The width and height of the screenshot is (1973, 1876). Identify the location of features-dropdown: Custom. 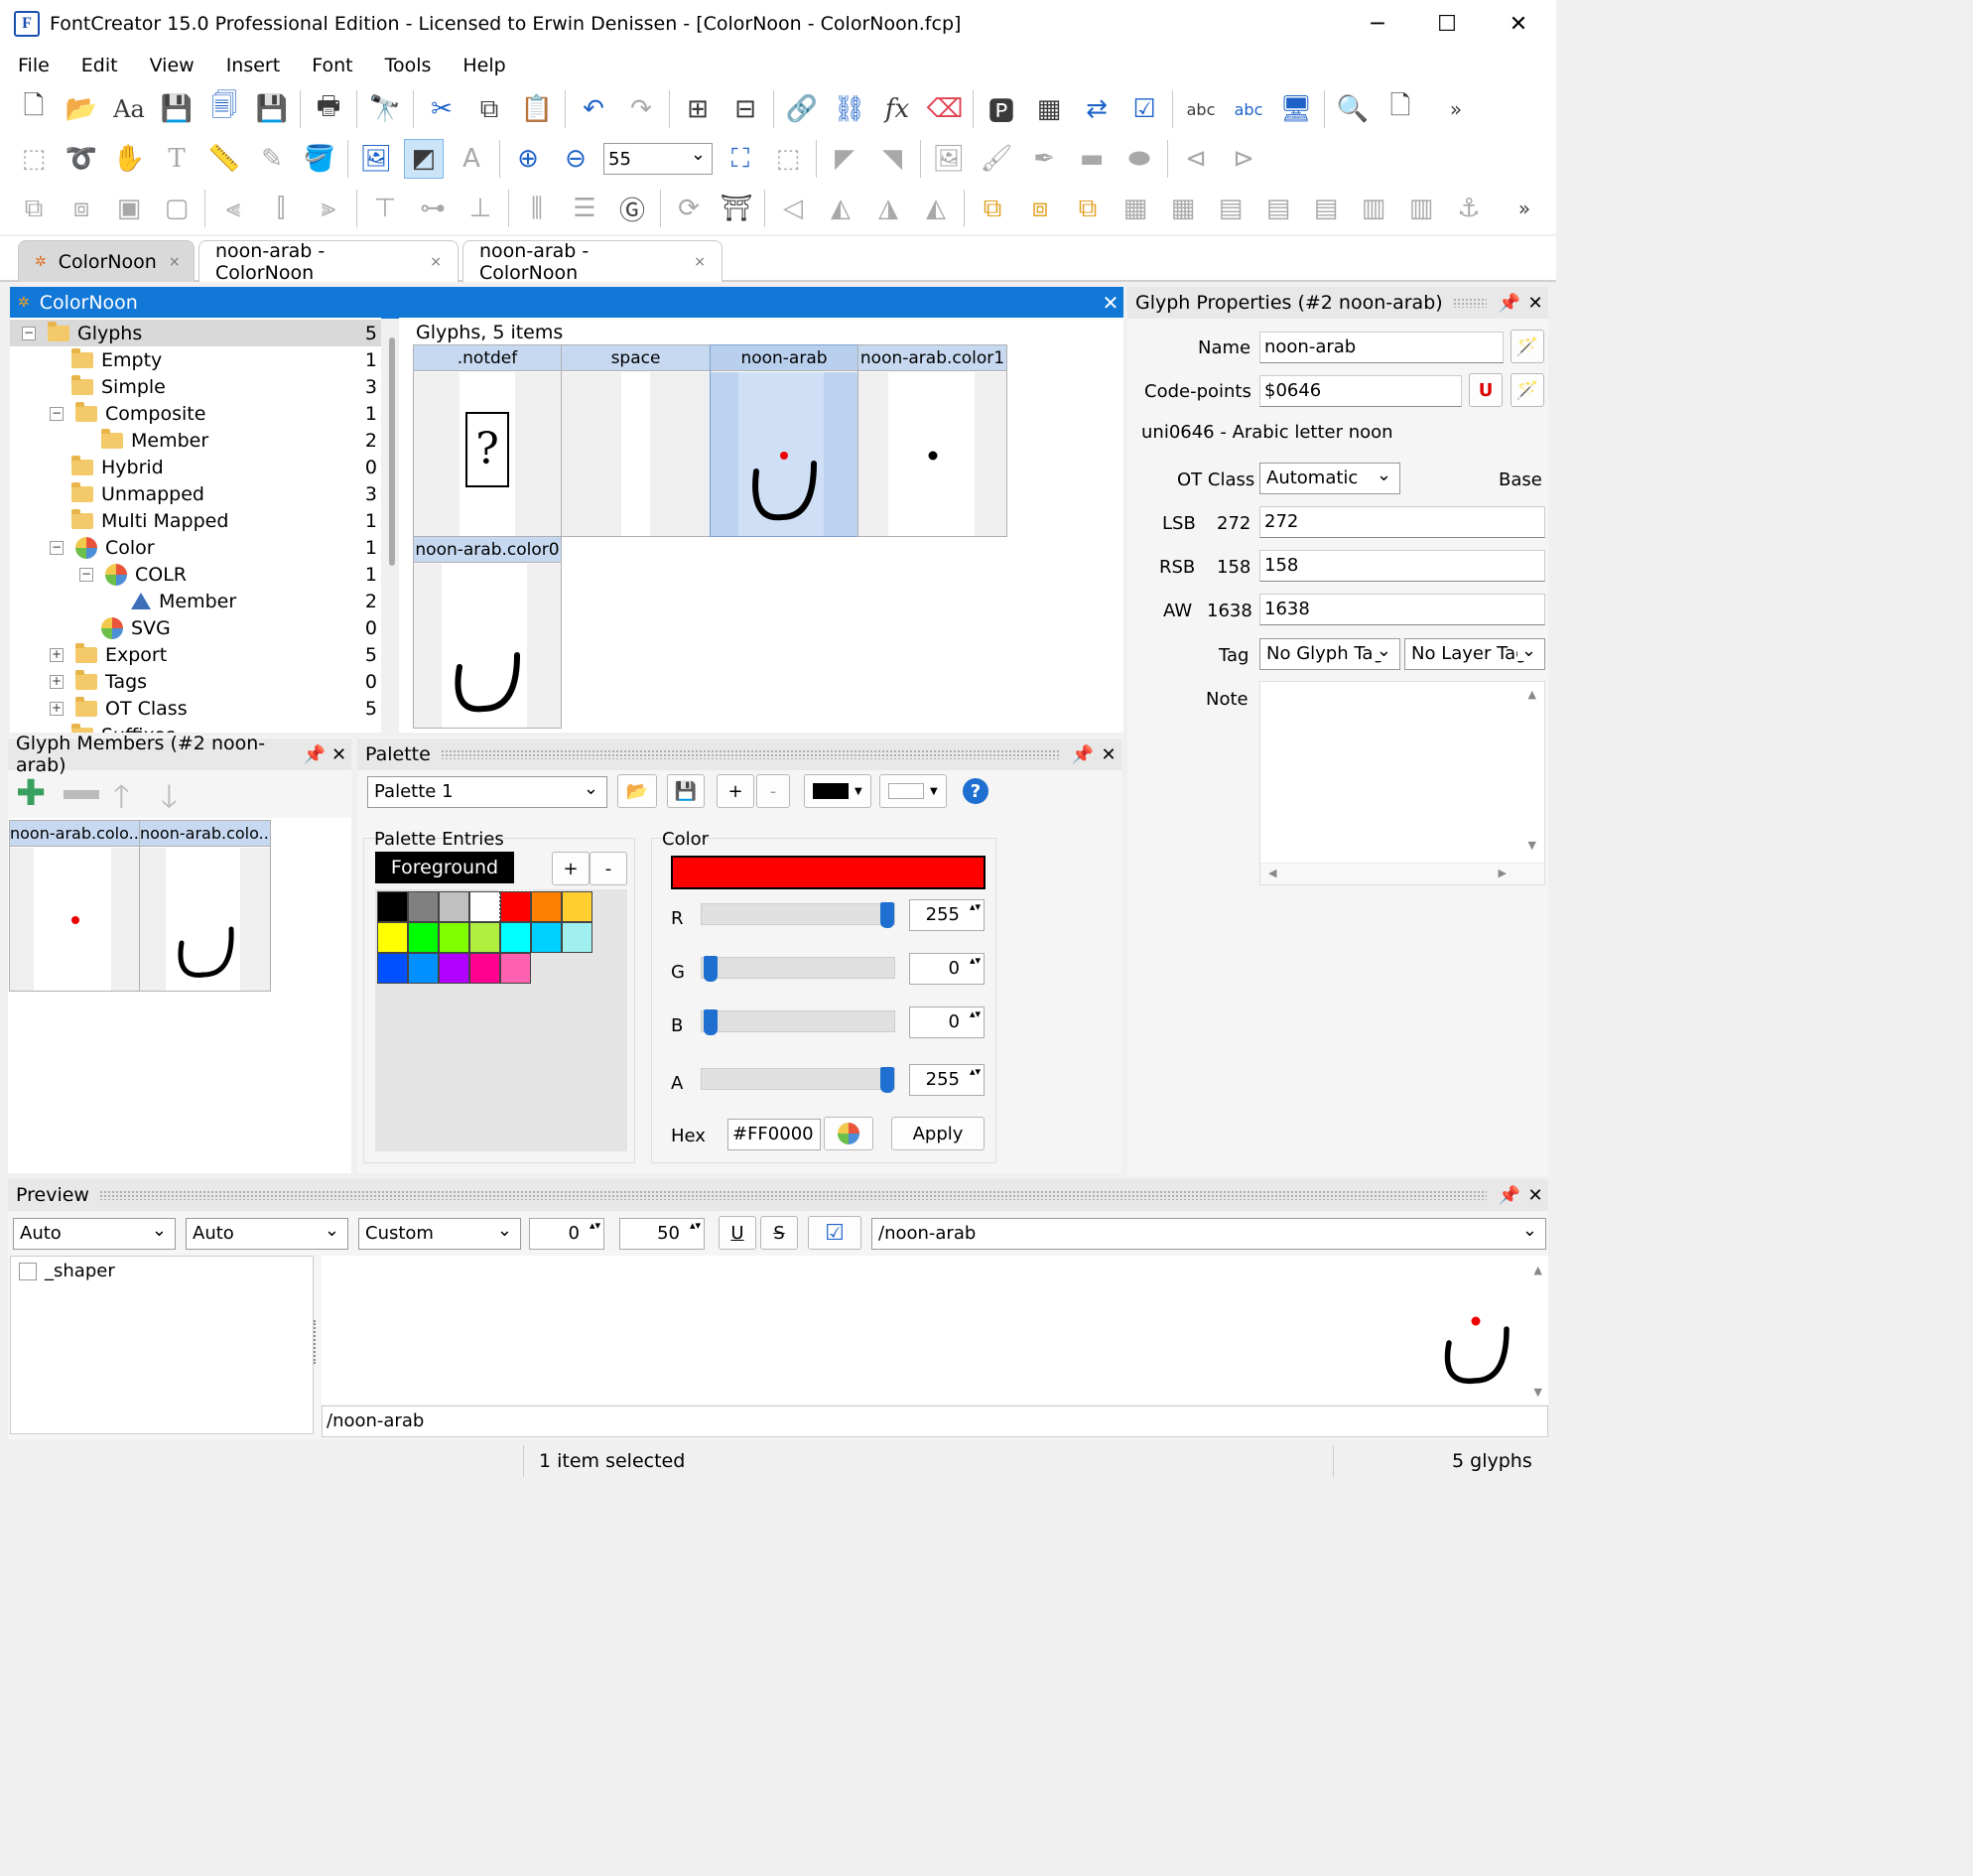
(439, 1234).